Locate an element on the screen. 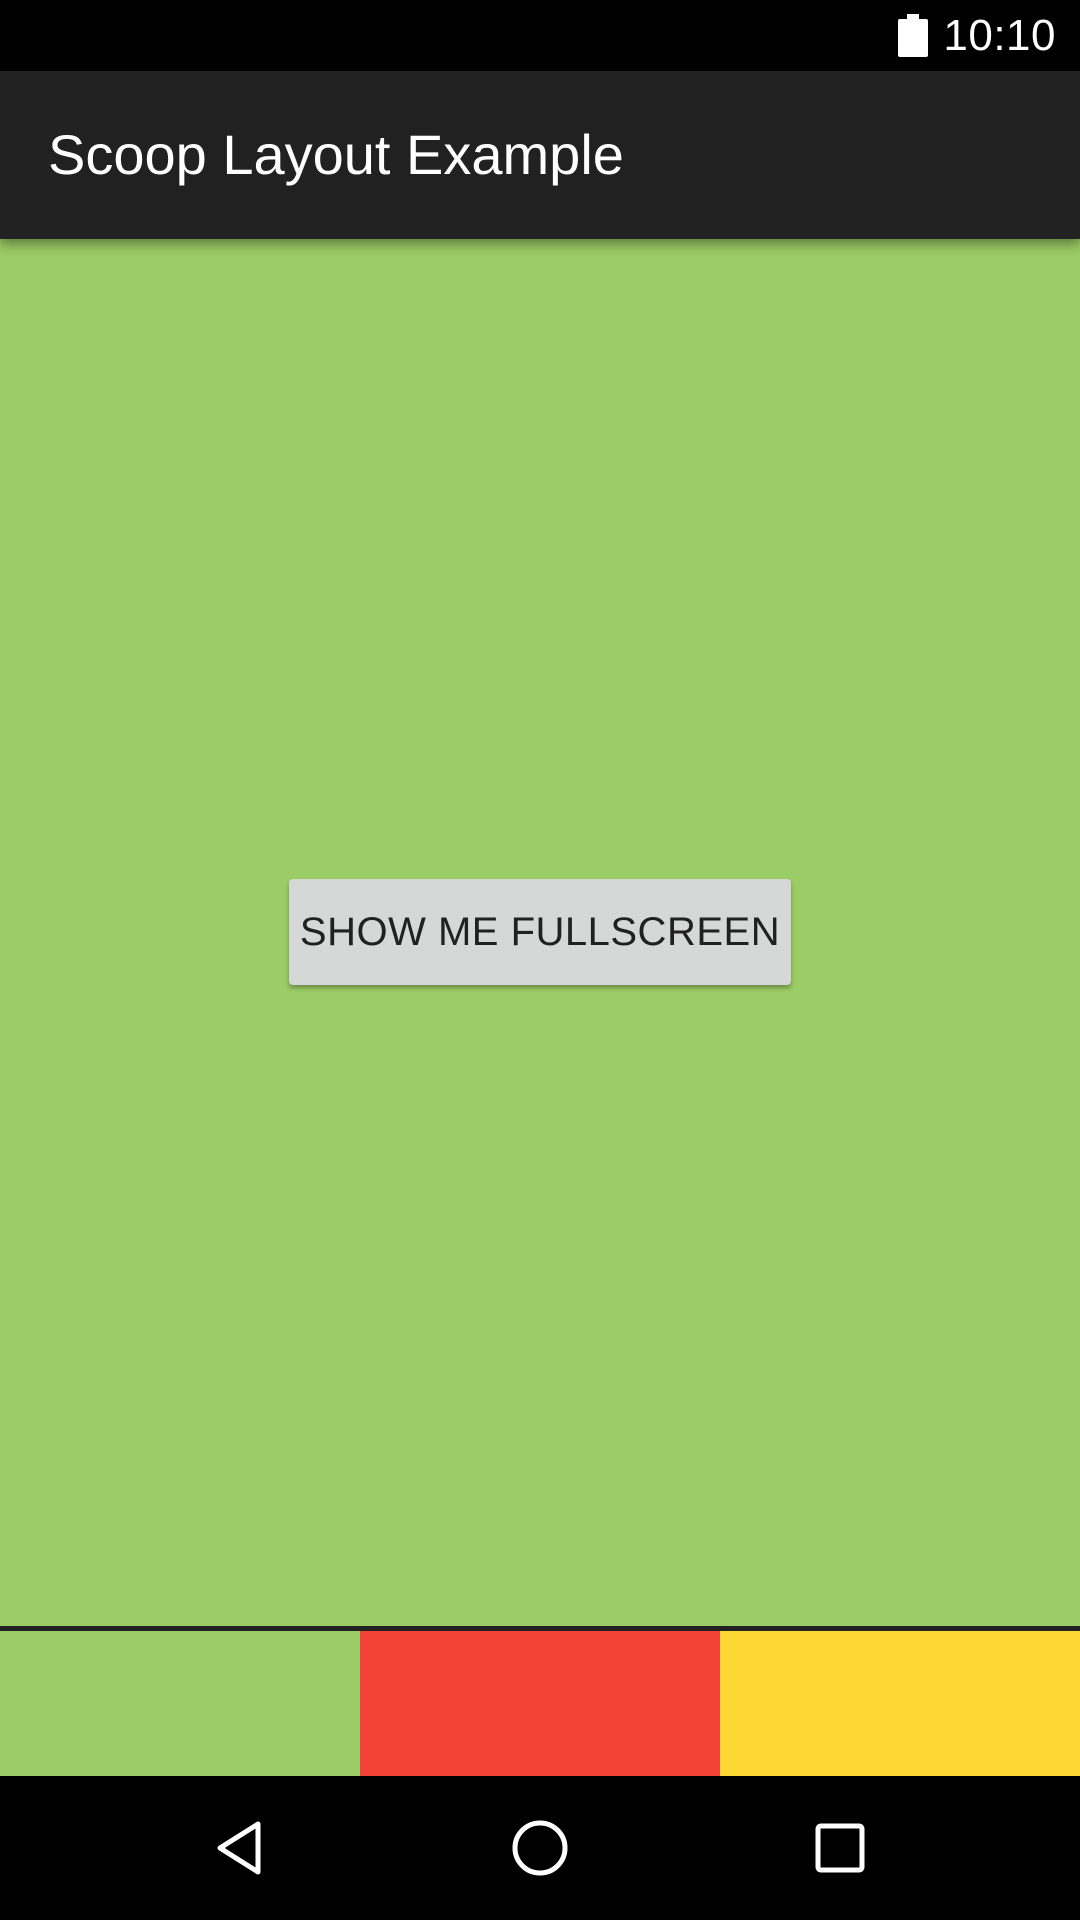  color-tab-red is located at coordinates (540, 1703).